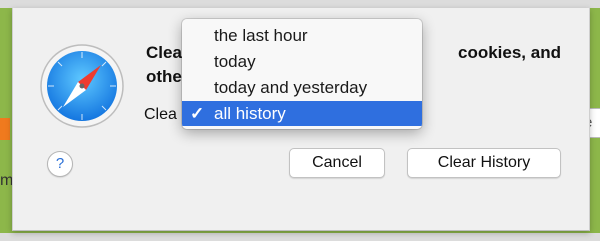 The image size is (600, 241). Describe the element at coordinates (235, 61) in the screenshot. I see `menu-item-label: today` at that location.